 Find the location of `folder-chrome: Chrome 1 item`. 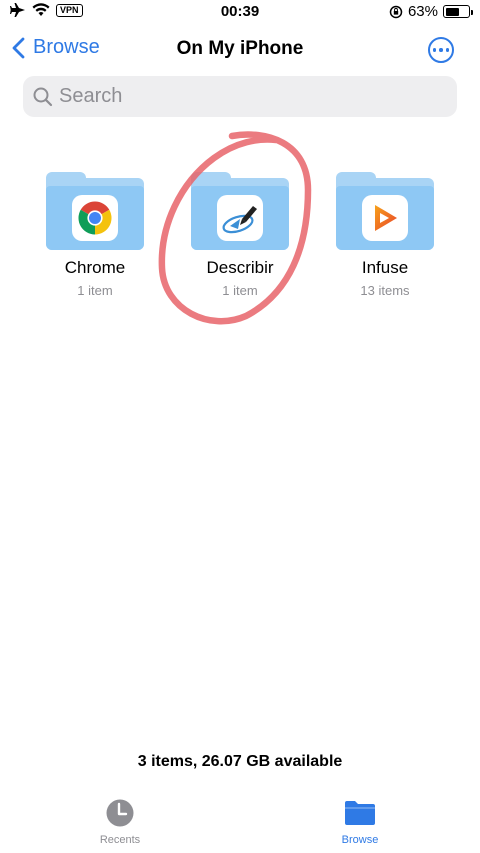

folder-chrome: Chrome 1 item is located at coordinates (95, 233).